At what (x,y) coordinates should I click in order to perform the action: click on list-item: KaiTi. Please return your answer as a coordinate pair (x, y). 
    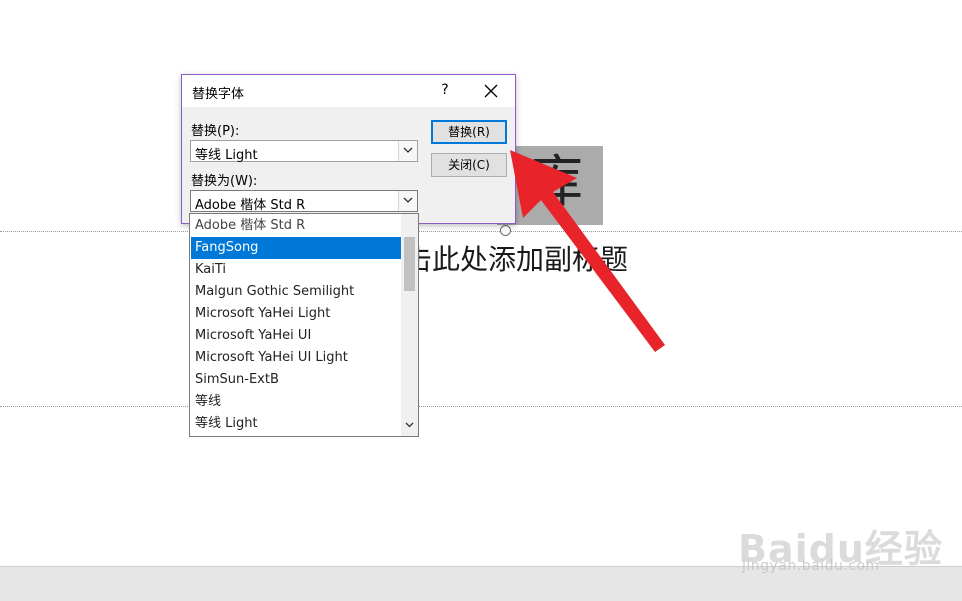
    Looking at the image, I should click on (296, 270).